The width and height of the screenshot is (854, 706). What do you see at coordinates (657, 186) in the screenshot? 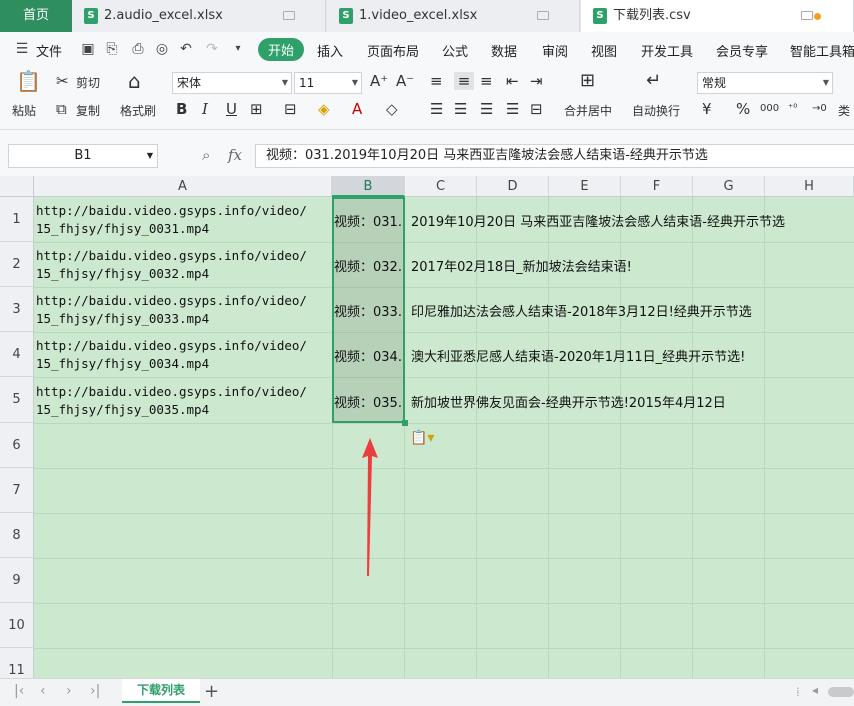
I see `column-header-f: F` at bounding box center [657, 186].